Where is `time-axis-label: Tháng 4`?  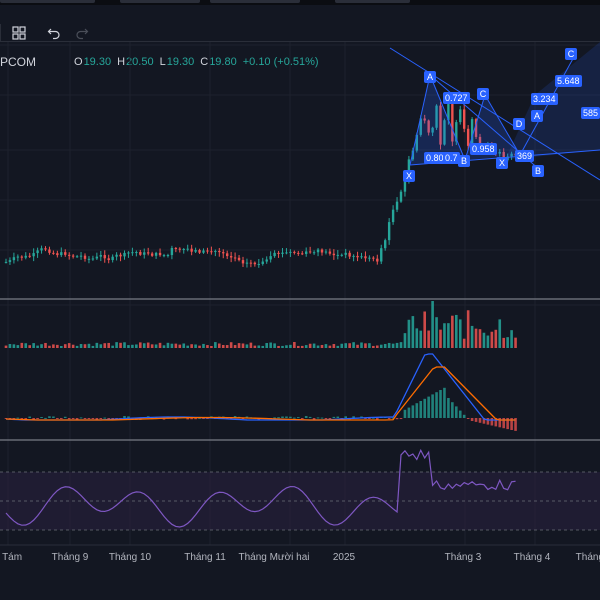 time-axis-label: Tháng 4 is located at coordinates (532, 557).